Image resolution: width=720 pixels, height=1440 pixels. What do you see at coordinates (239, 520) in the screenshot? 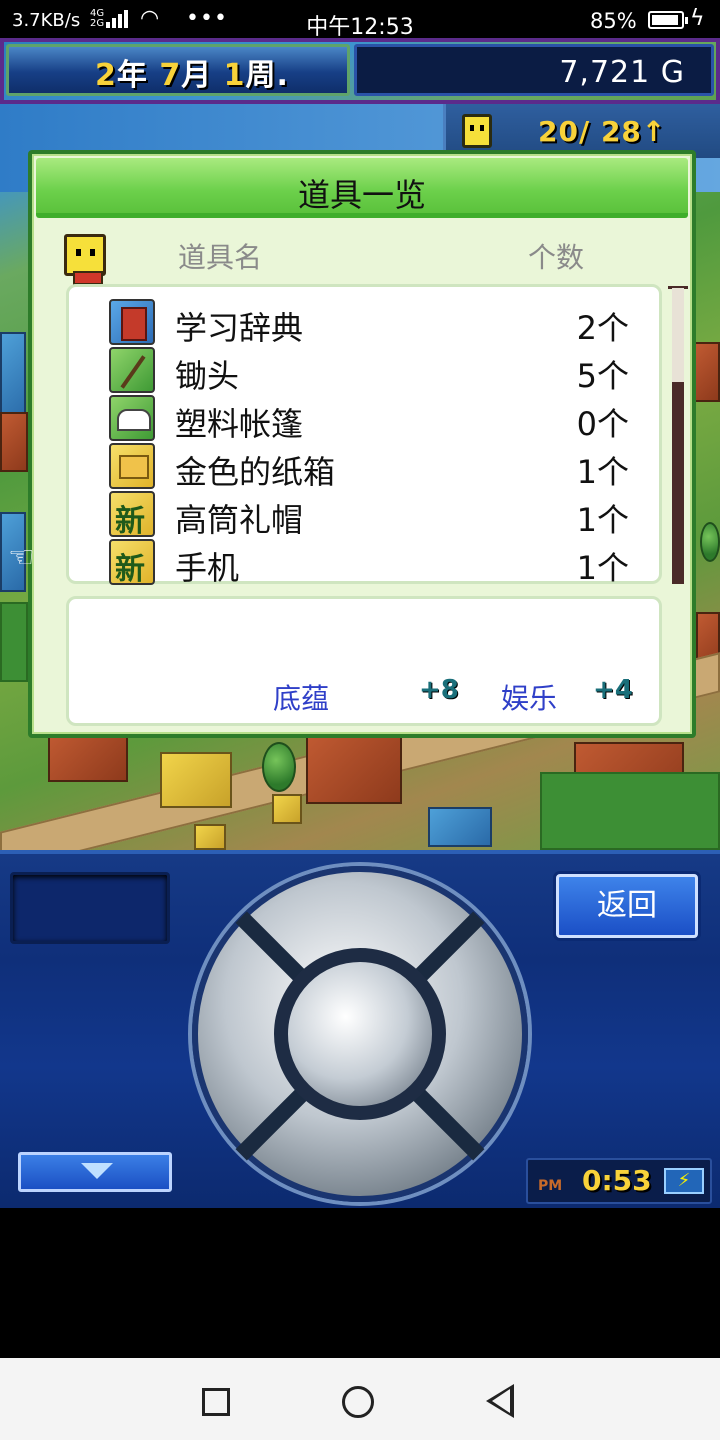
I see `item-name: 高筒礼帽` at bounding box center [239, 520].